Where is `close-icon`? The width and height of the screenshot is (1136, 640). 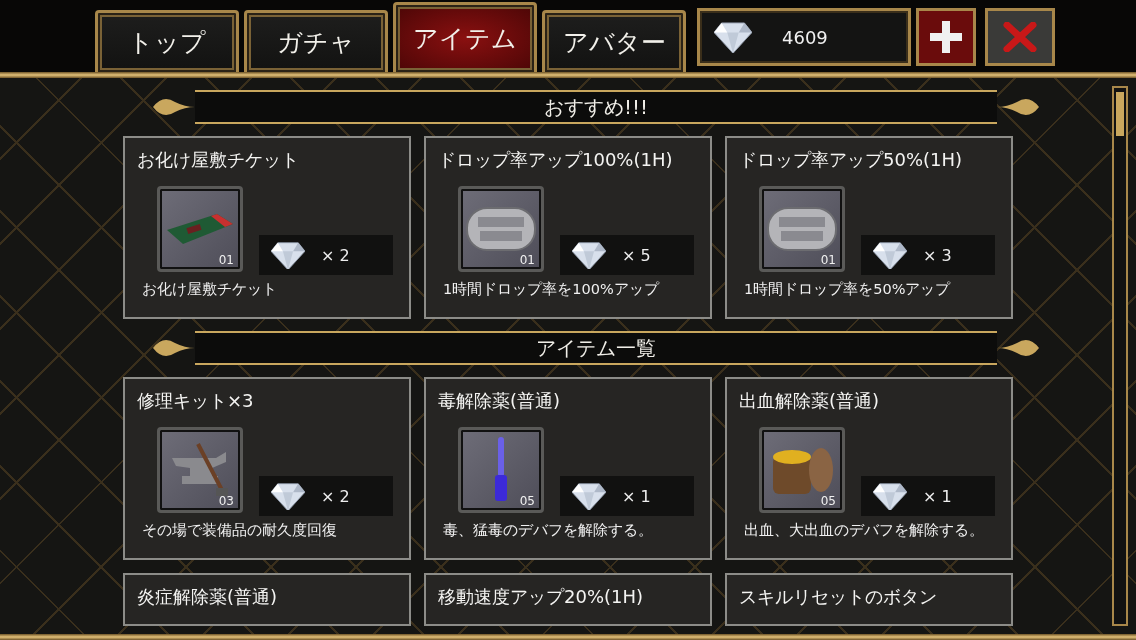 close-icon is located at coordinates (1020, 37).